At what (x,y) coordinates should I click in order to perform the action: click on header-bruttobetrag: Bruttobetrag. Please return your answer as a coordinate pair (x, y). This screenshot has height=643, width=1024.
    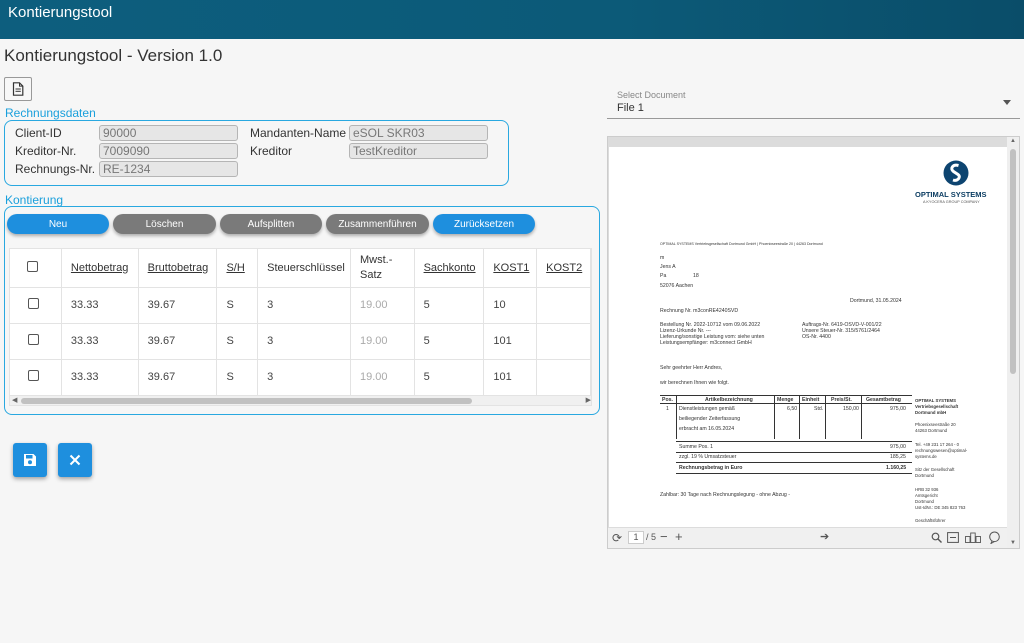
    Looking at the image, I should click on (178, 268).